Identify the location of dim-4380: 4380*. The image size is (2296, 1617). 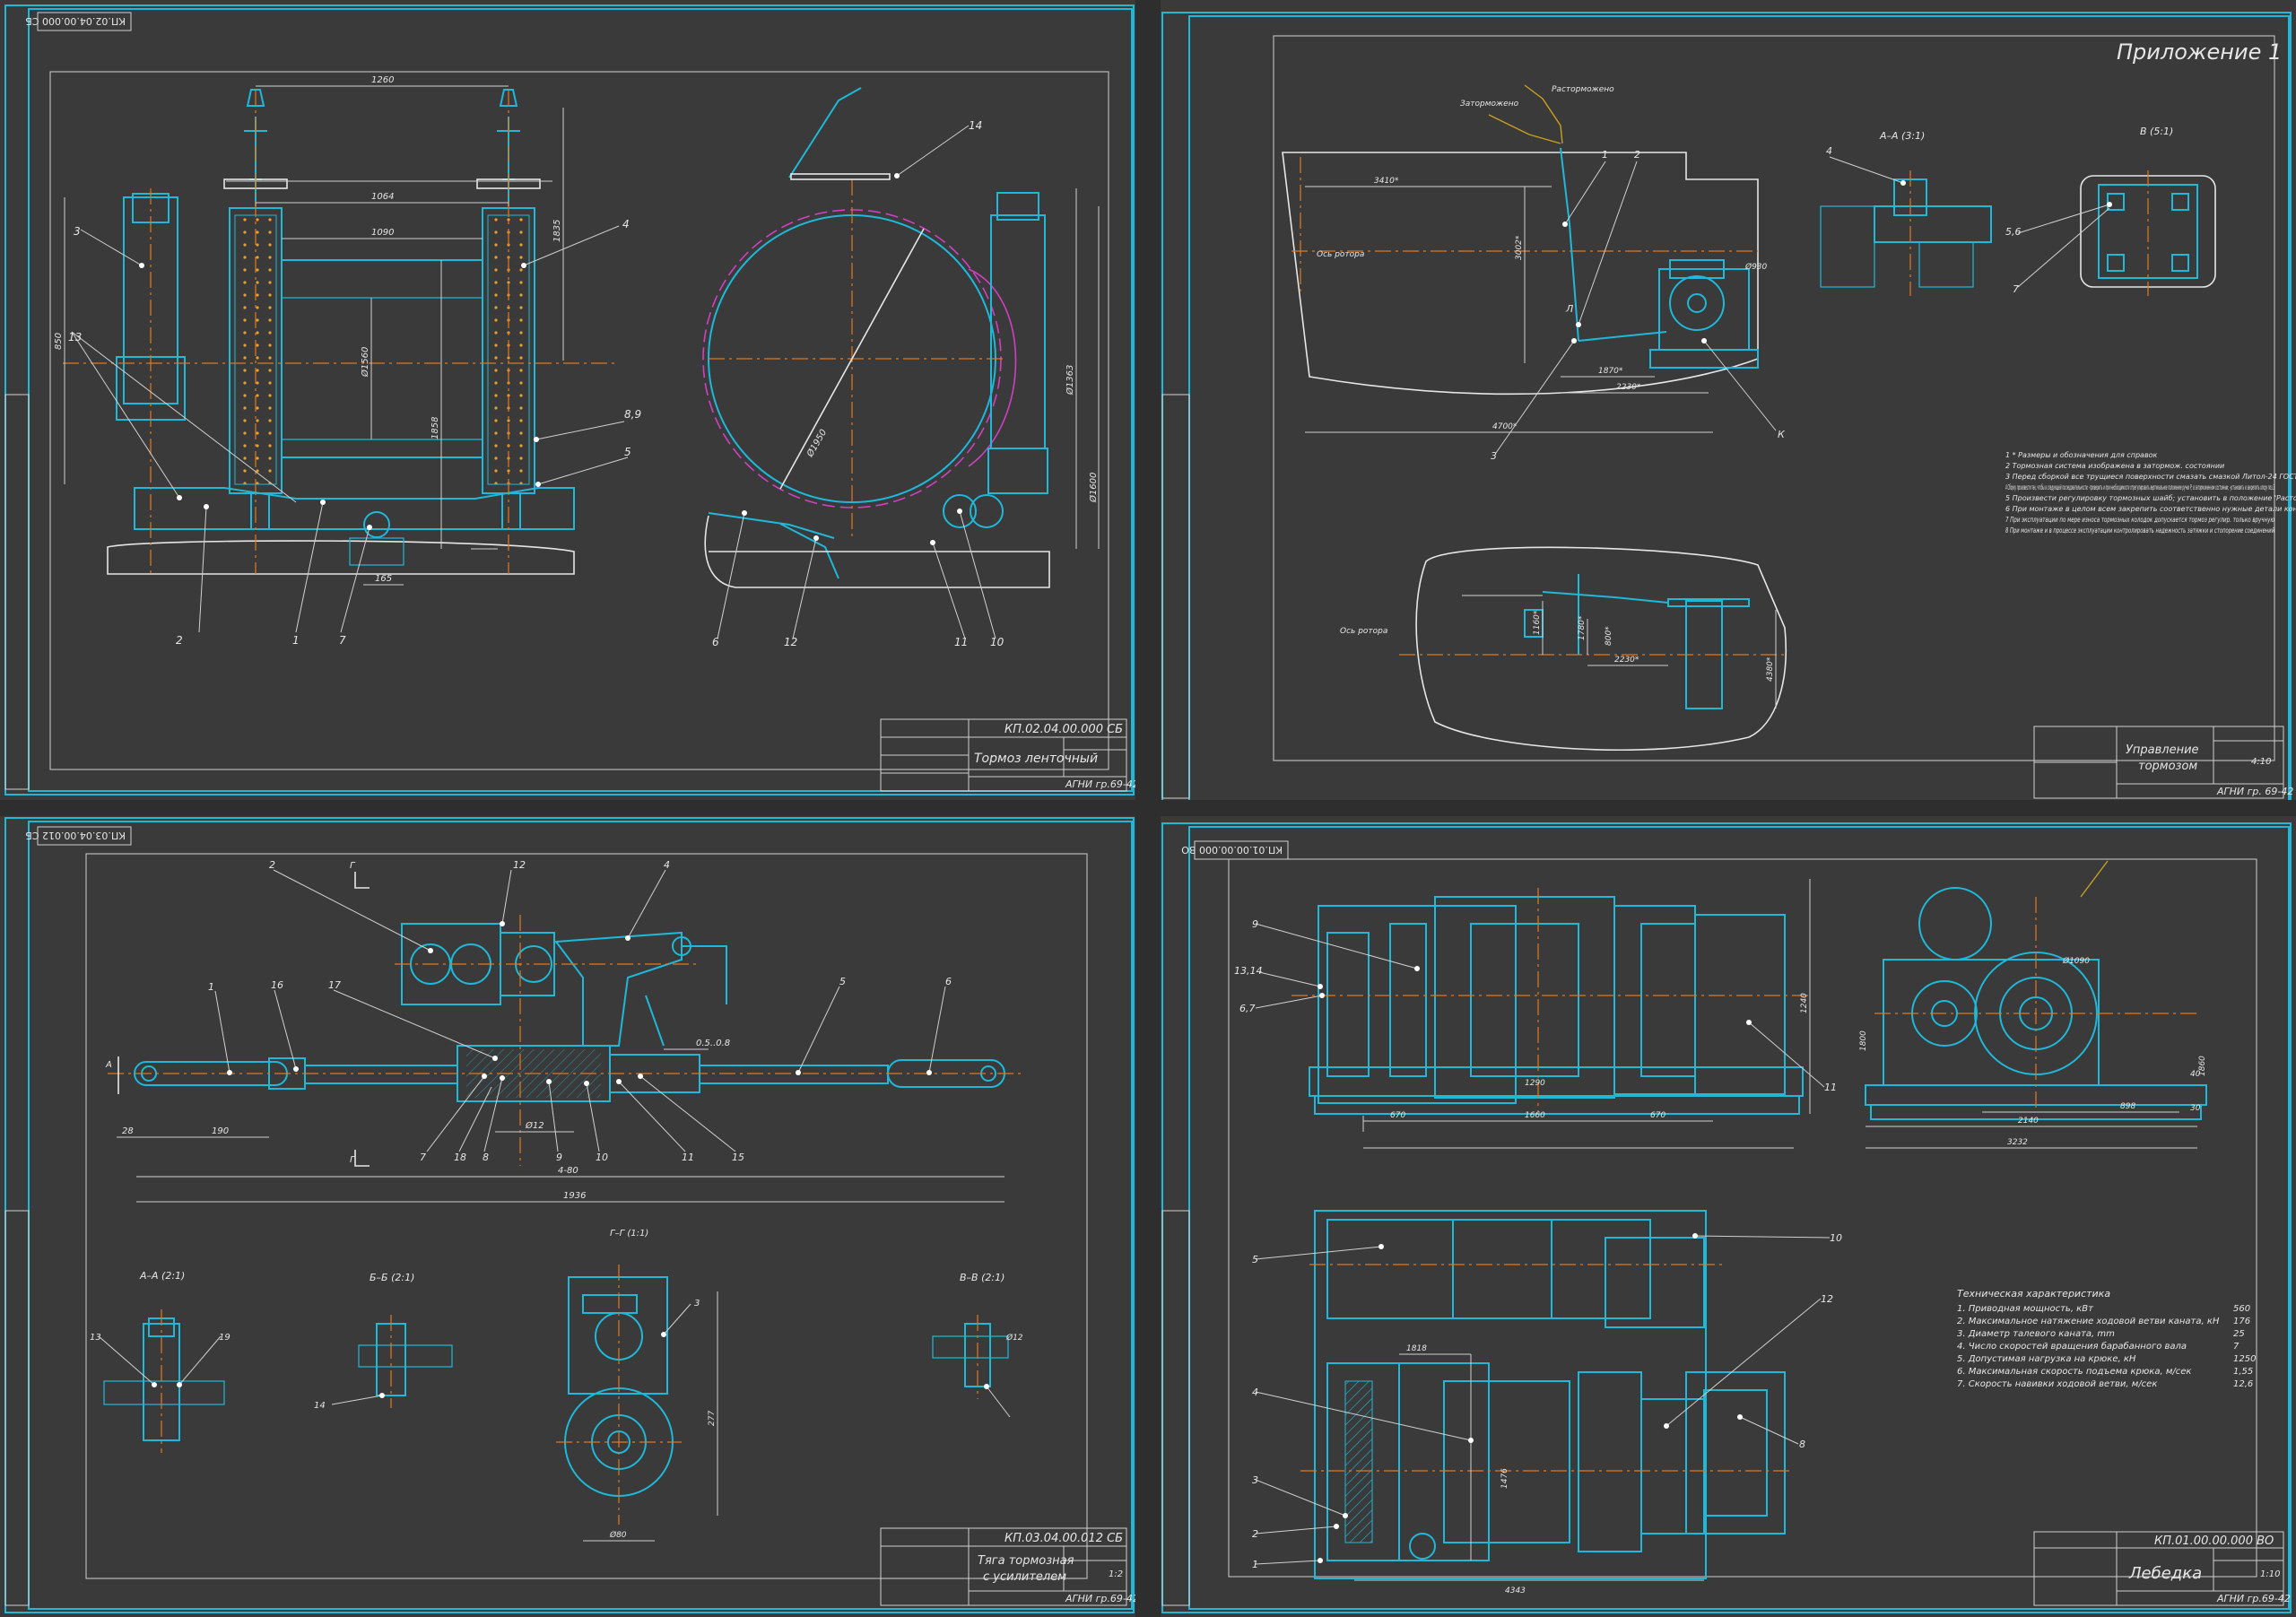
(1770, 669).